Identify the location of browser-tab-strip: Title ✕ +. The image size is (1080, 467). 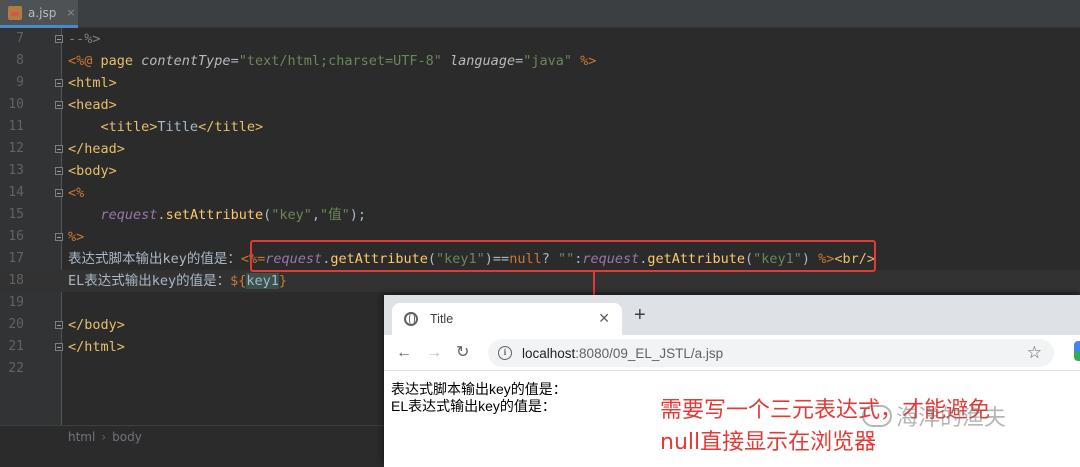
(732, 315).